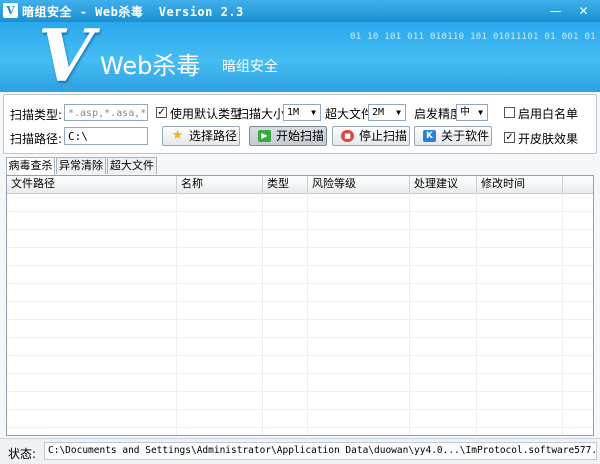 This screenshot has height=464, width=600. I want to click on scan-type-input: *.asp,*.asa,*.a, so click(106, 112).